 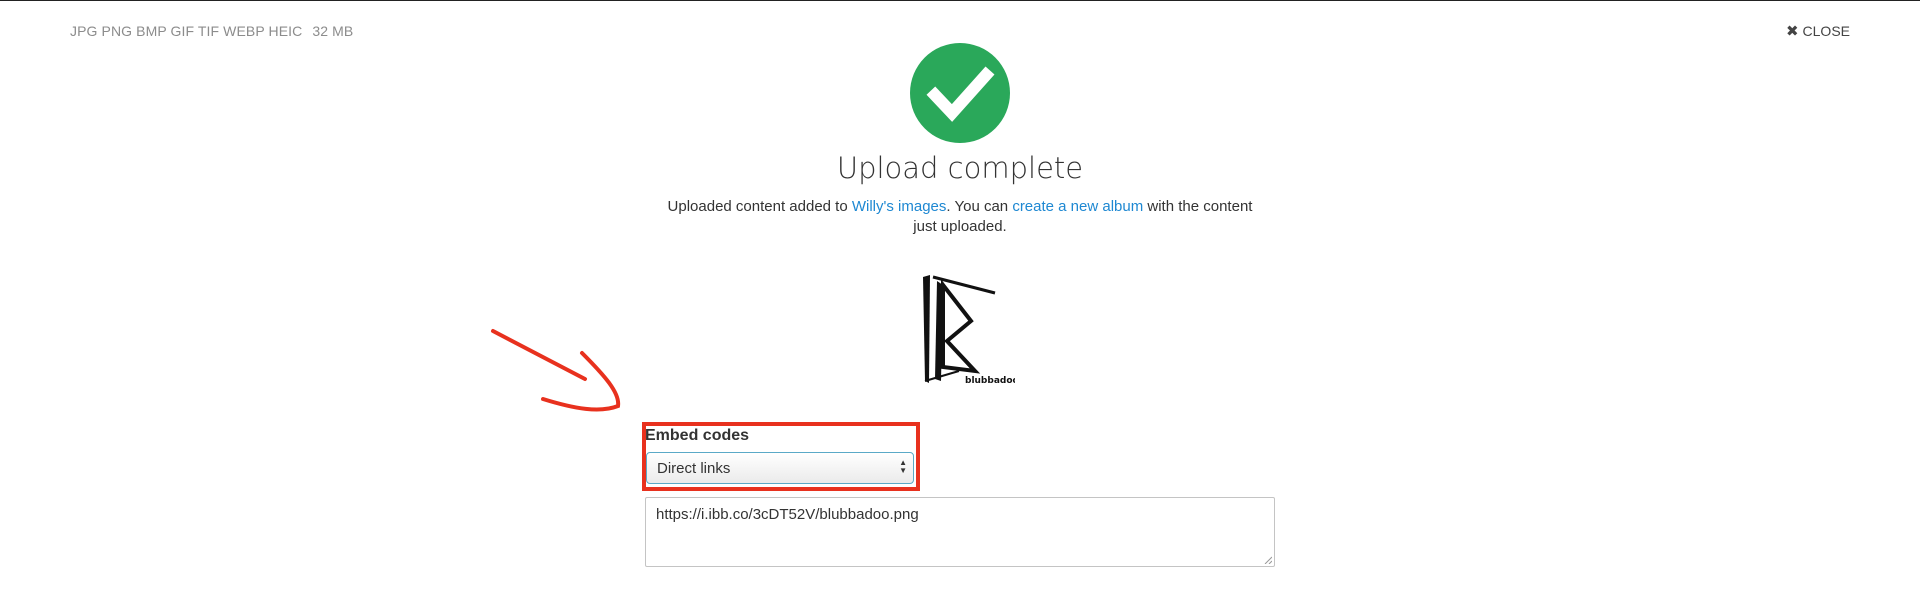 What do you see at coordinates (186, 31) in the screenshot?
I see `allowed-formats: JPG PNG BMP GIF TIF WEBP HEIC` at bounding box center [186, 31].